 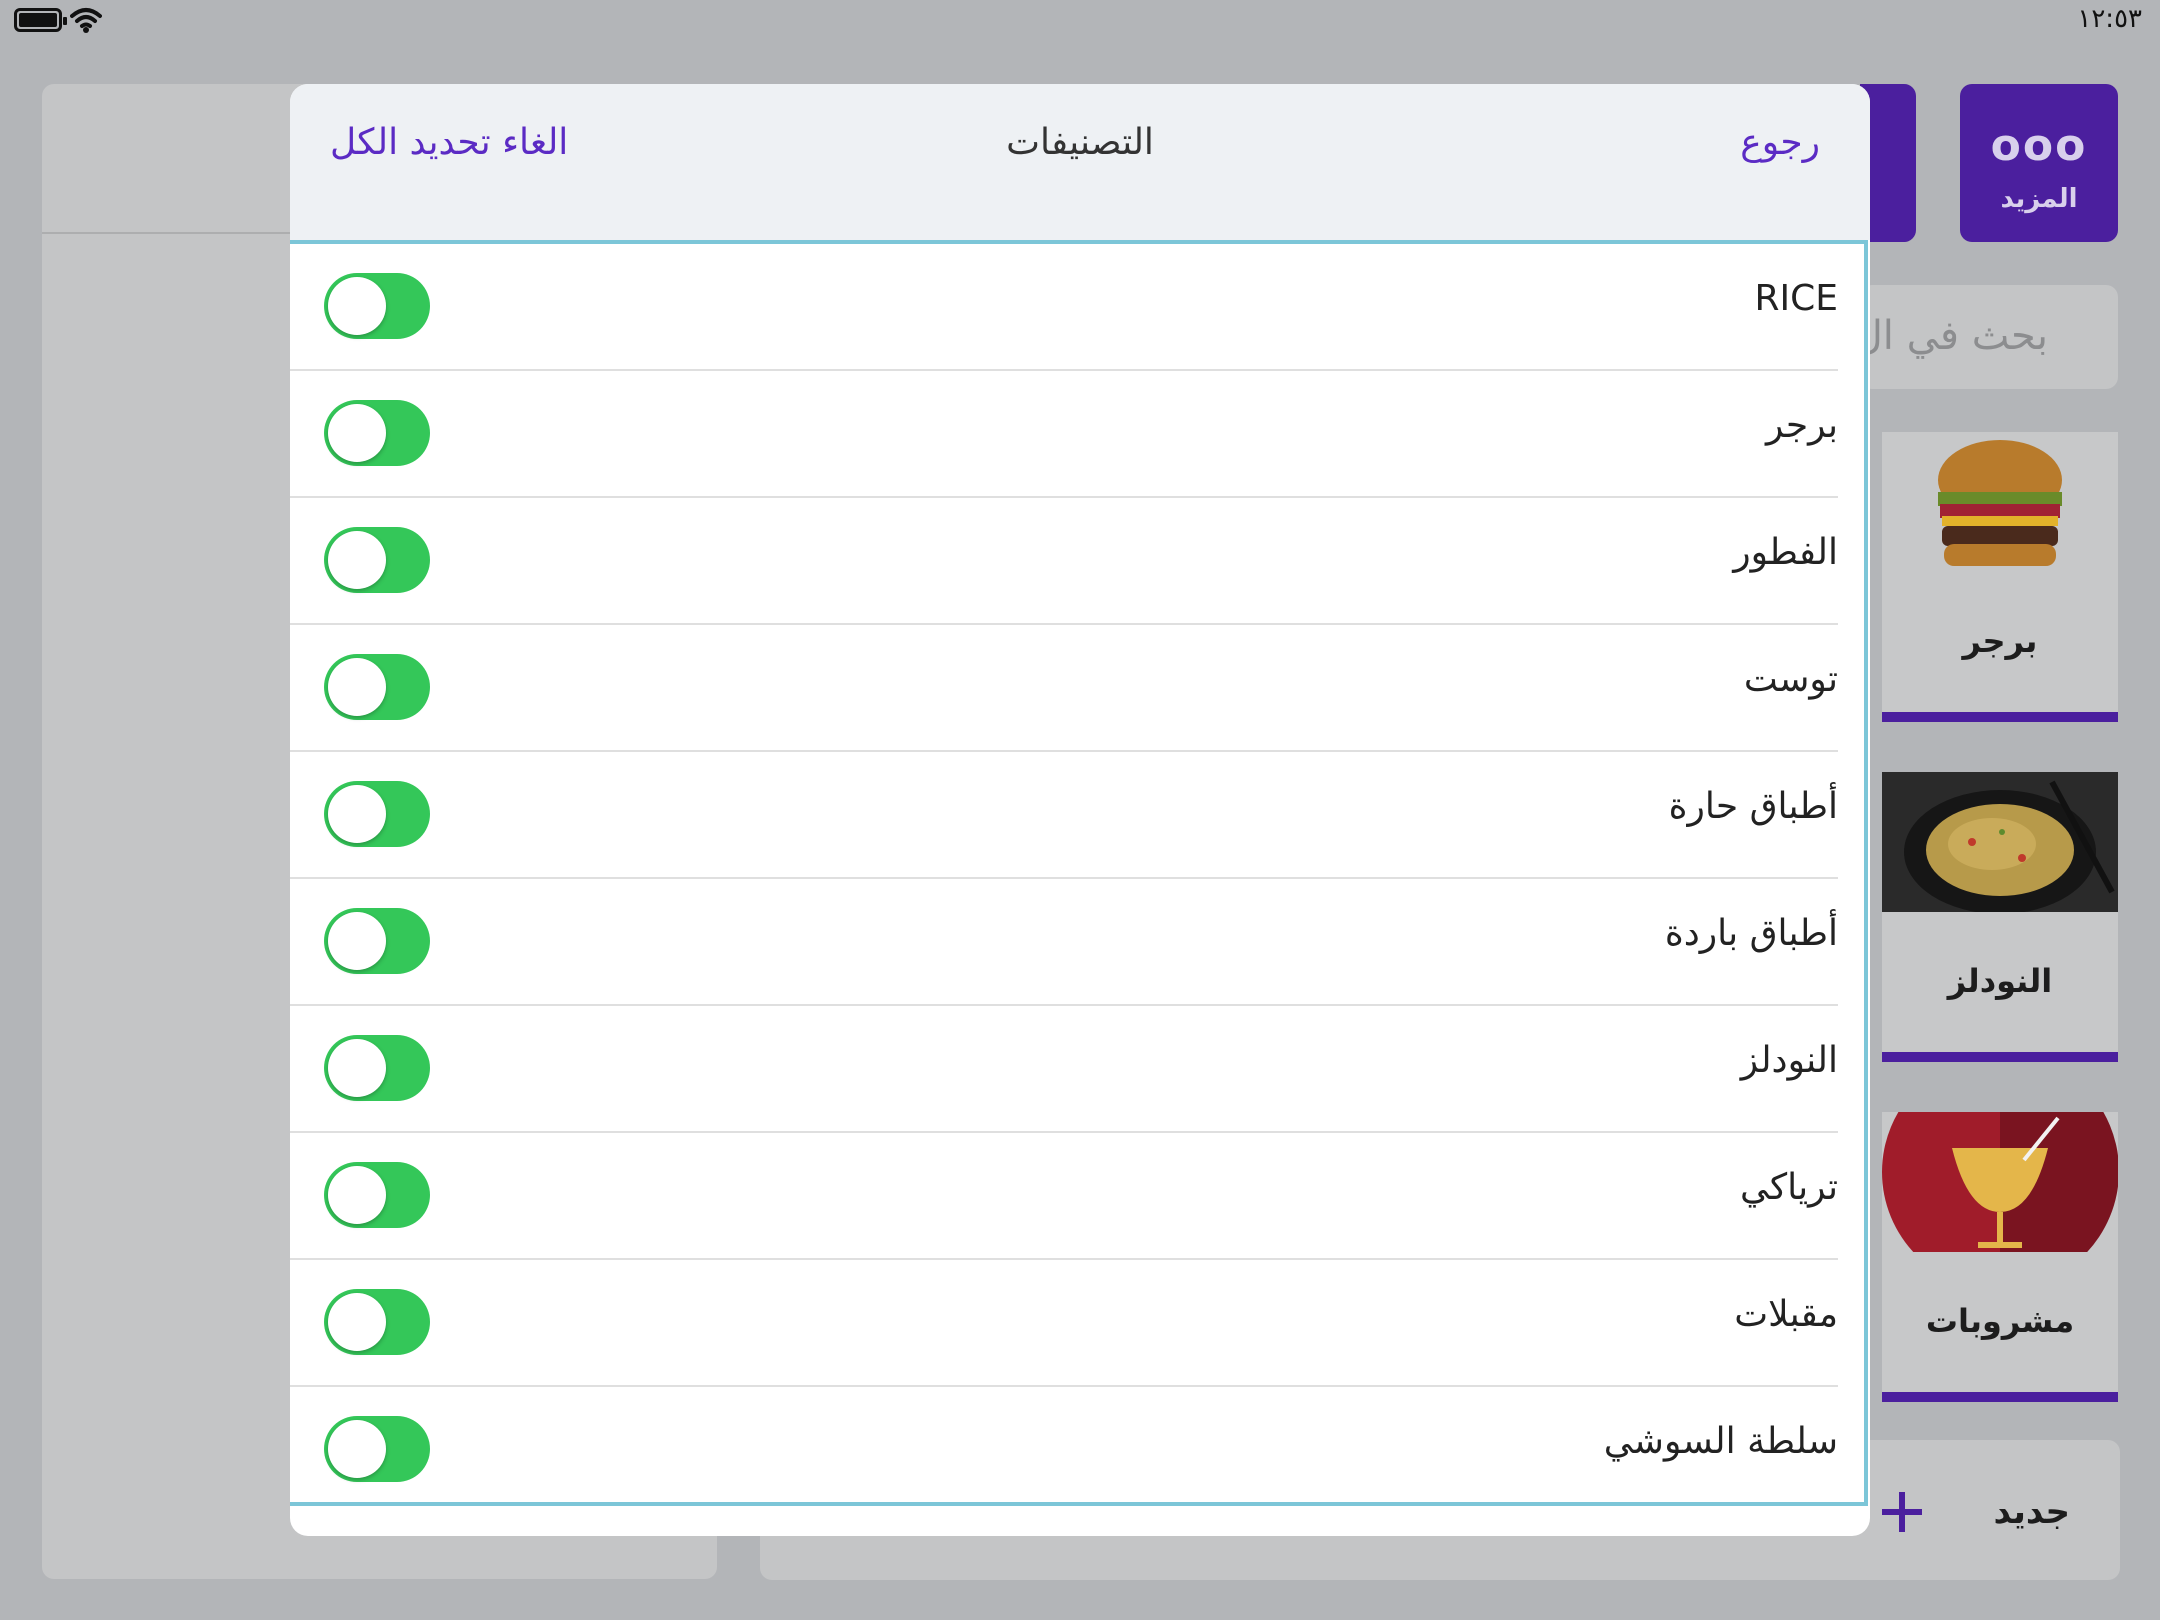 What do you see at coordinates (1802, 425) in the screenshot?
I see `category-name: برجر` at bounding box center [1802, 425].